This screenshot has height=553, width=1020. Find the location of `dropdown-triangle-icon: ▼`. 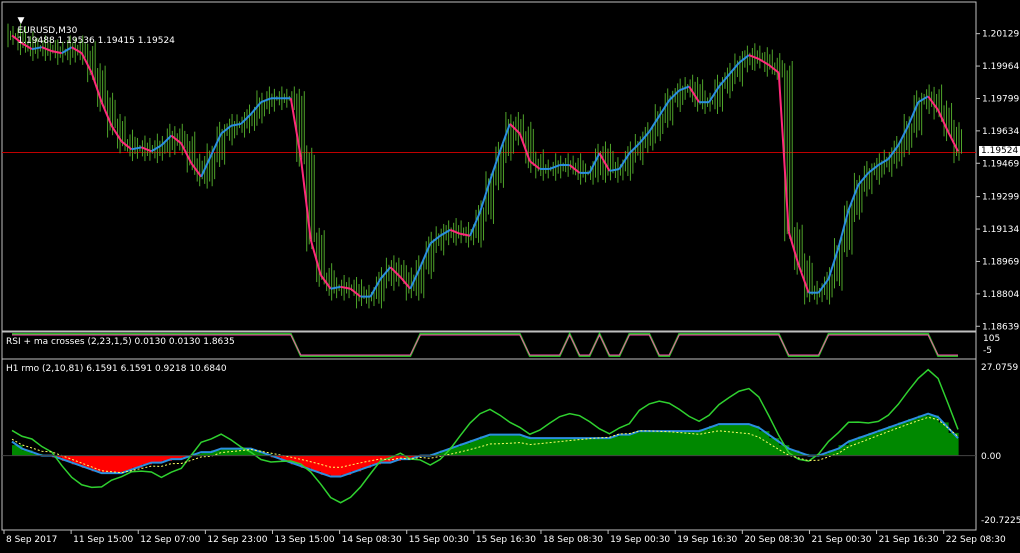

dropdown-triangle-icon: ▼ is located at coordinates (20, 21).